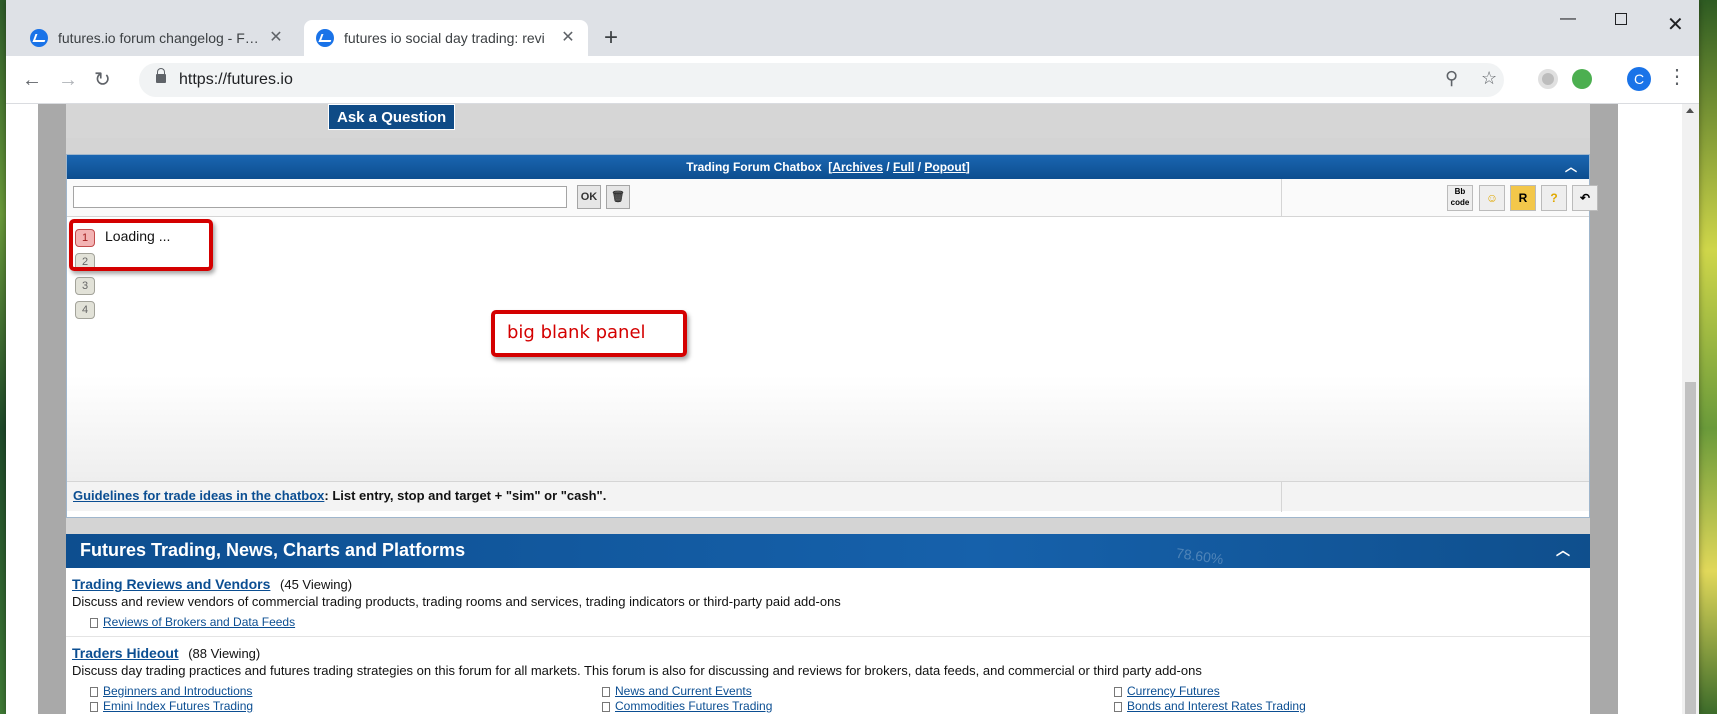 The height and width of the screenshot is (714, 1717). I want to click on archives-link: Archives, so click(857, 167).